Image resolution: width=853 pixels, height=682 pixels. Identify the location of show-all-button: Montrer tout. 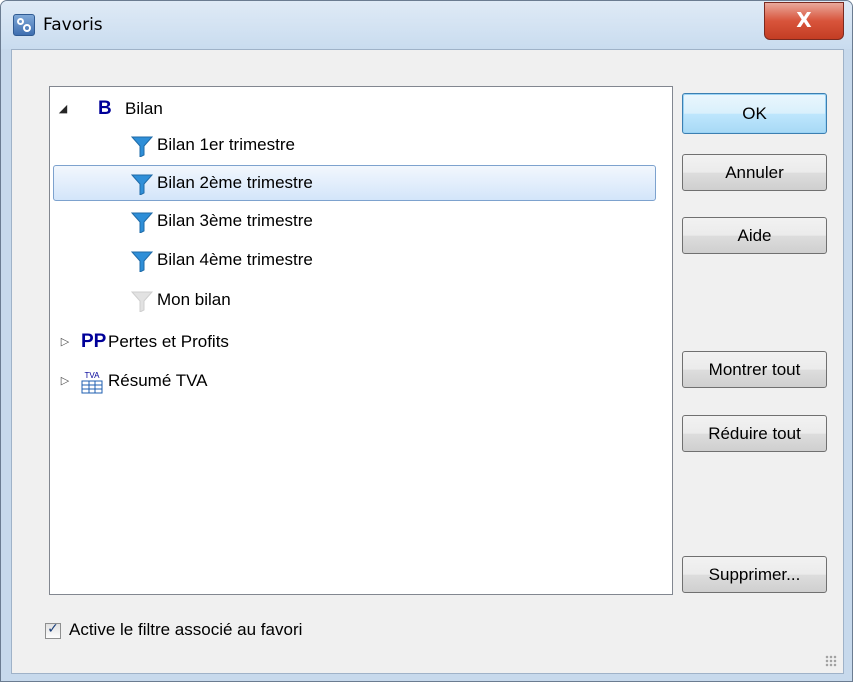
(754, 369).